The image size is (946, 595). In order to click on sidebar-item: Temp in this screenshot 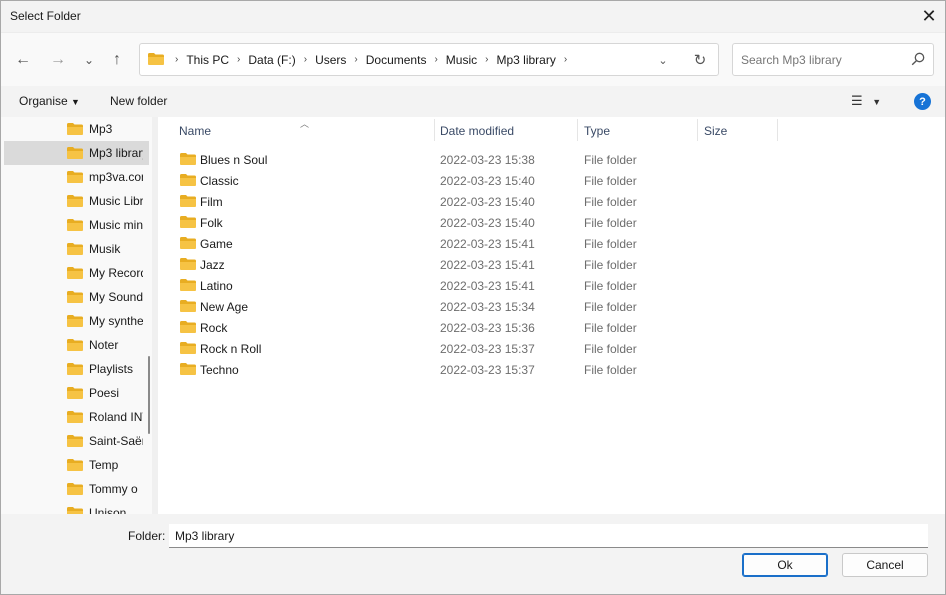, I will do `click(75, 465)`.